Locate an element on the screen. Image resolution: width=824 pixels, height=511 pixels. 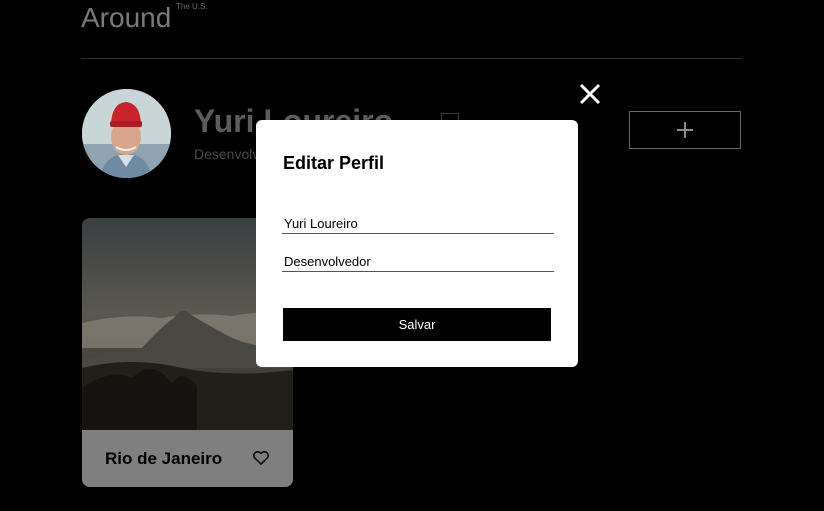
avatar-image is located at coordinates (126, 133).